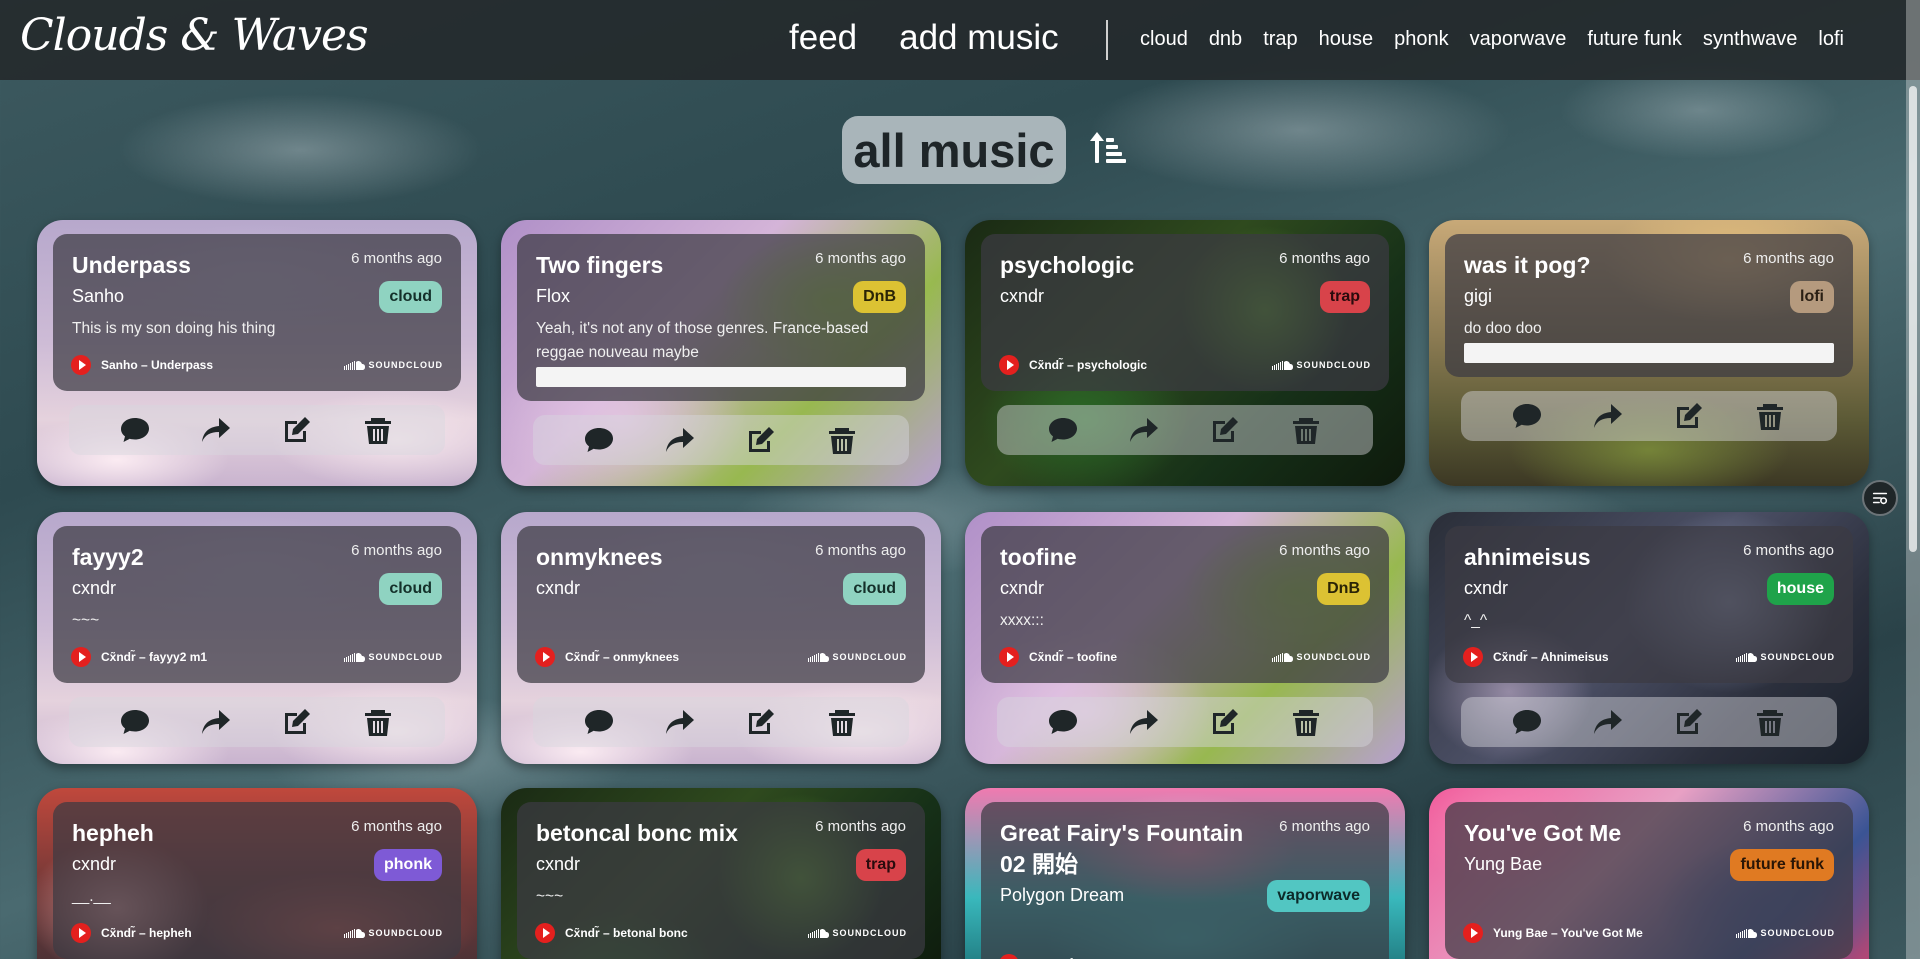  I want to click on nav-feed: feed, so click(823, 38).